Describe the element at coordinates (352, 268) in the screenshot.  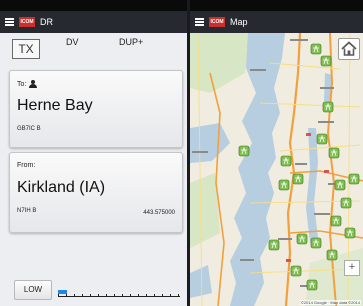
I see `zoom-in-button: +` at that location.